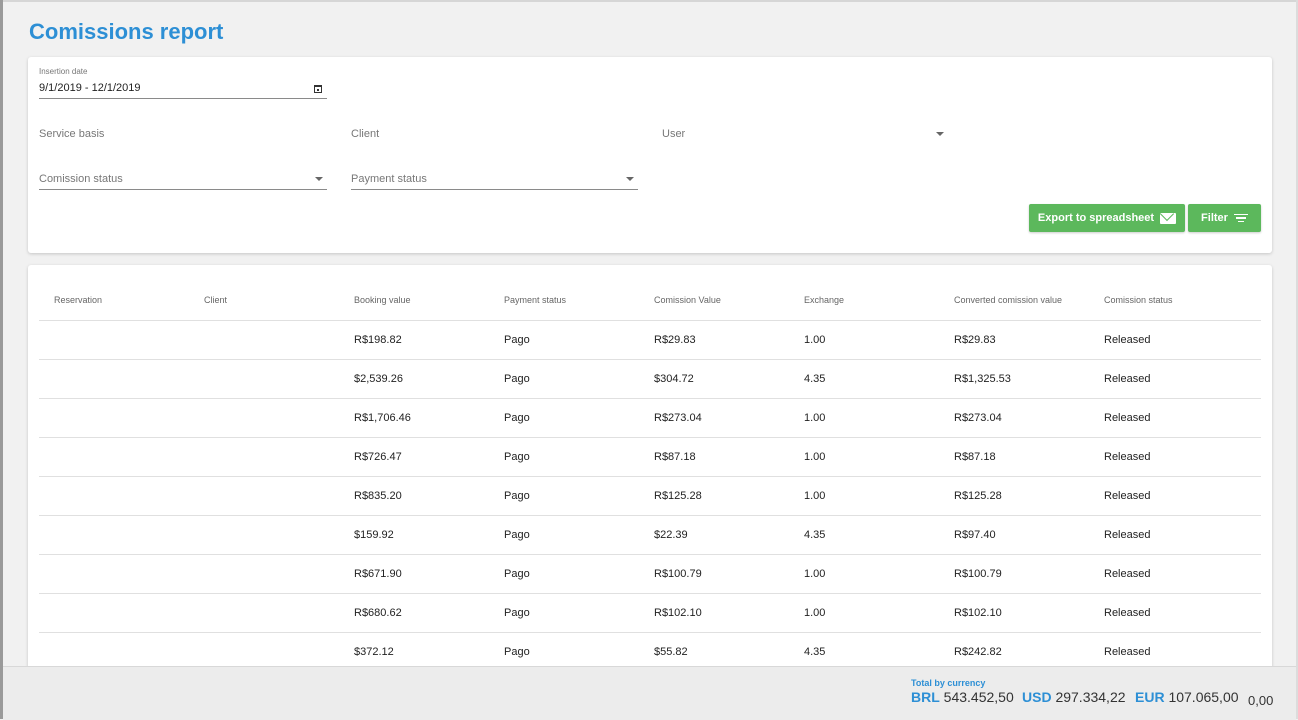  Describe the element at coordinates (1014, 613) in the screenshot. I see `converted-comission-cell: R$102.10` at that location.